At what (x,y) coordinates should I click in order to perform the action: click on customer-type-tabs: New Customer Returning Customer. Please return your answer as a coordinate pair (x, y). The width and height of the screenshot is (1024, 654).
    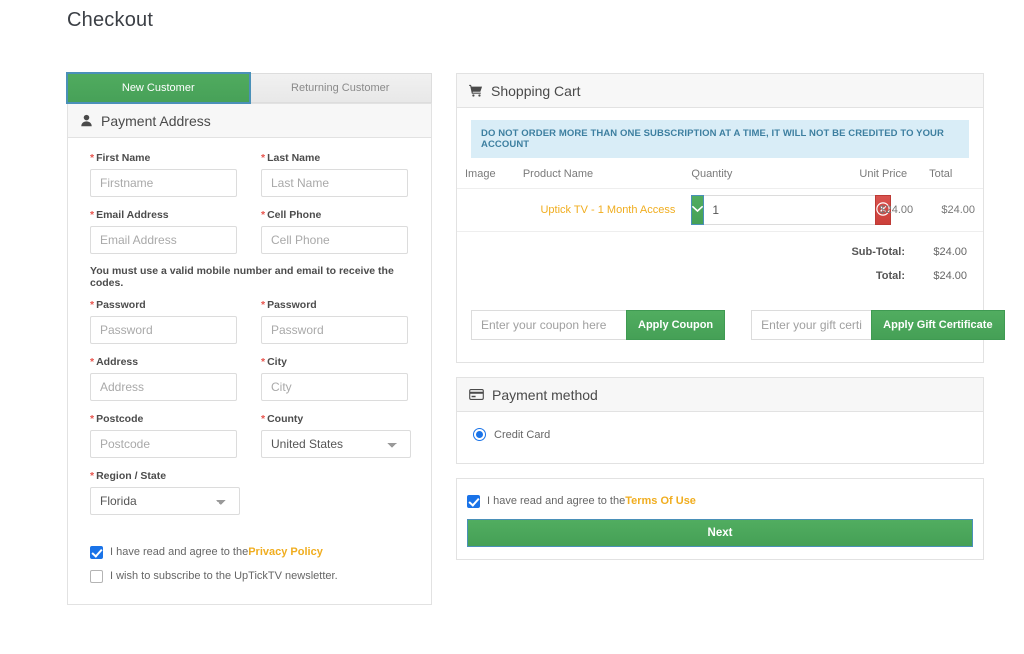
    Looking at the image, I should click on (249, 88).